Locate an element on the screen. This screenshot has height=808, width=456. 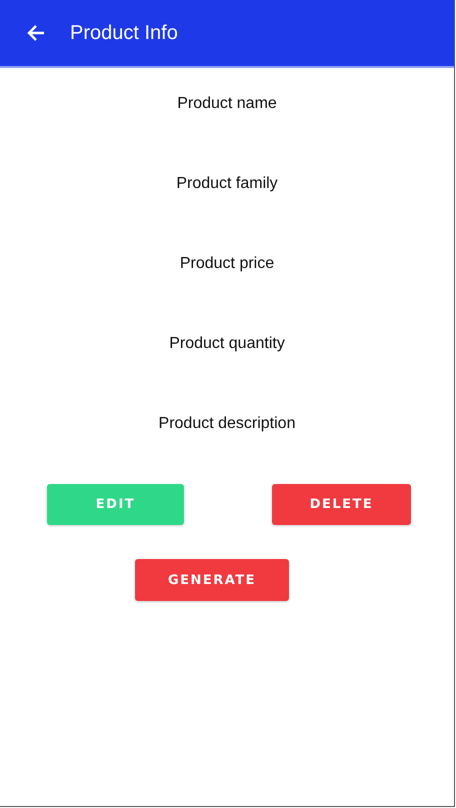
delete-button: DELETE is located at coordinates (341, 504).